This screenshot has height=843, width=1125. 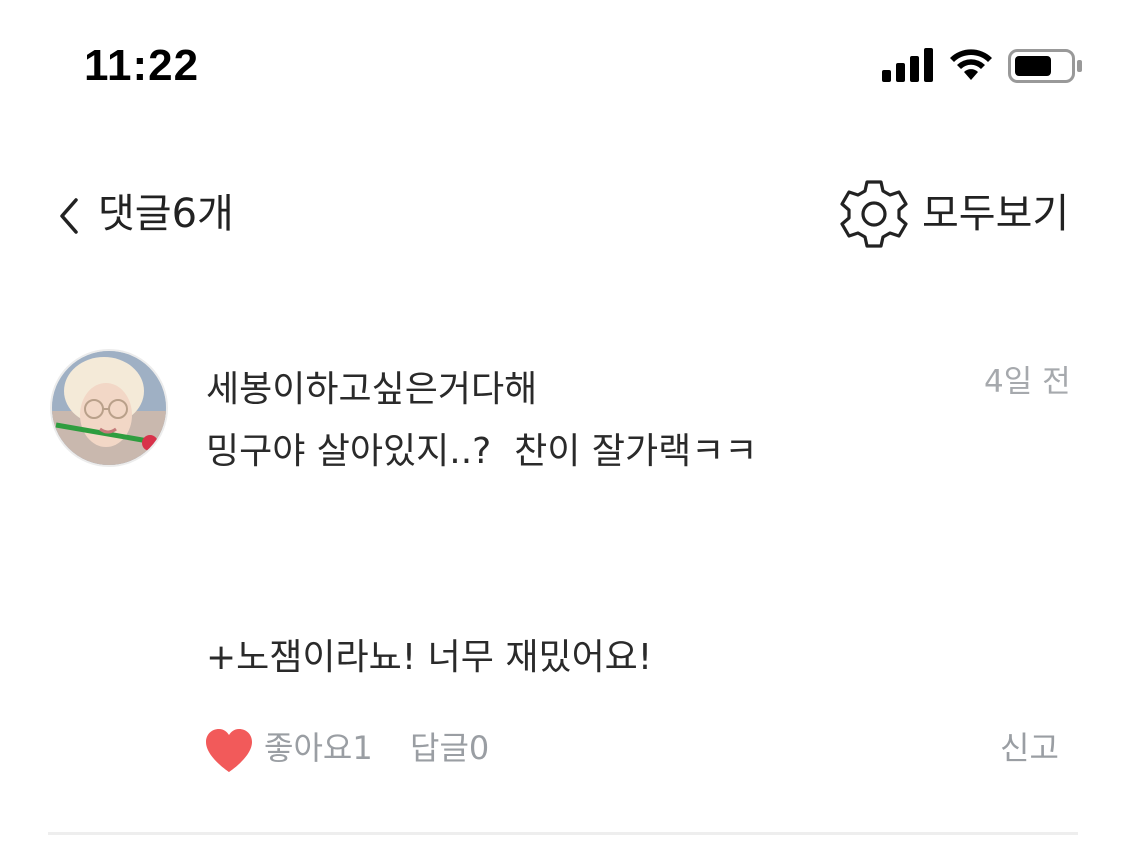 What do you see at coordinates (166, 214) in the screenshot?
I see `page-title: 댓글6개` at bounding box center [166, 214].